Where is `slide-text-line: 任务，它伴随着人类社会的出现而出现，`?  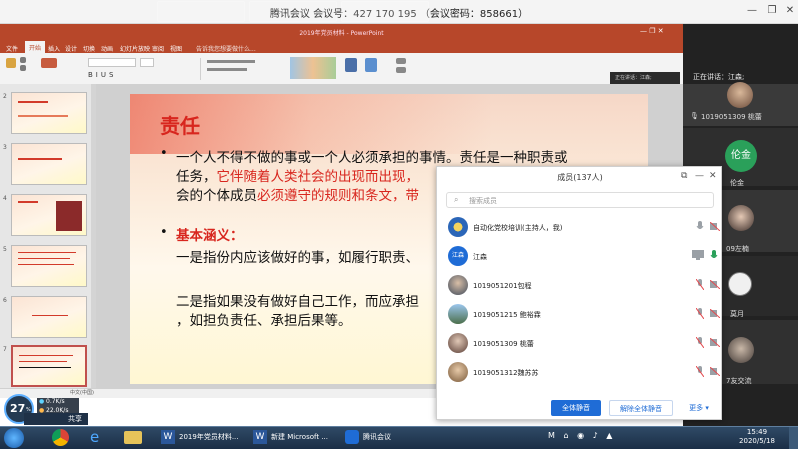
slide-text-line: 任务，它伴随着人类社会的出现而出现， is located at coordinates (297, 175).